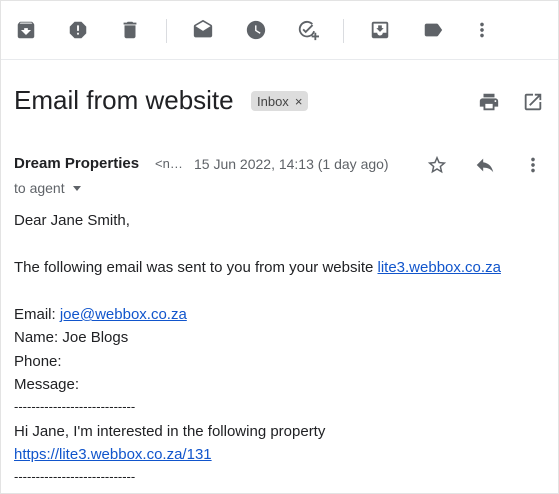 This screenshot has height=494, width=559. What do you see at coordinates (291, 164) in the screenshot?
I see `email-date: 15 Jun 2022, 14:13 (1 day ago)` at bounding box center [291, 164].